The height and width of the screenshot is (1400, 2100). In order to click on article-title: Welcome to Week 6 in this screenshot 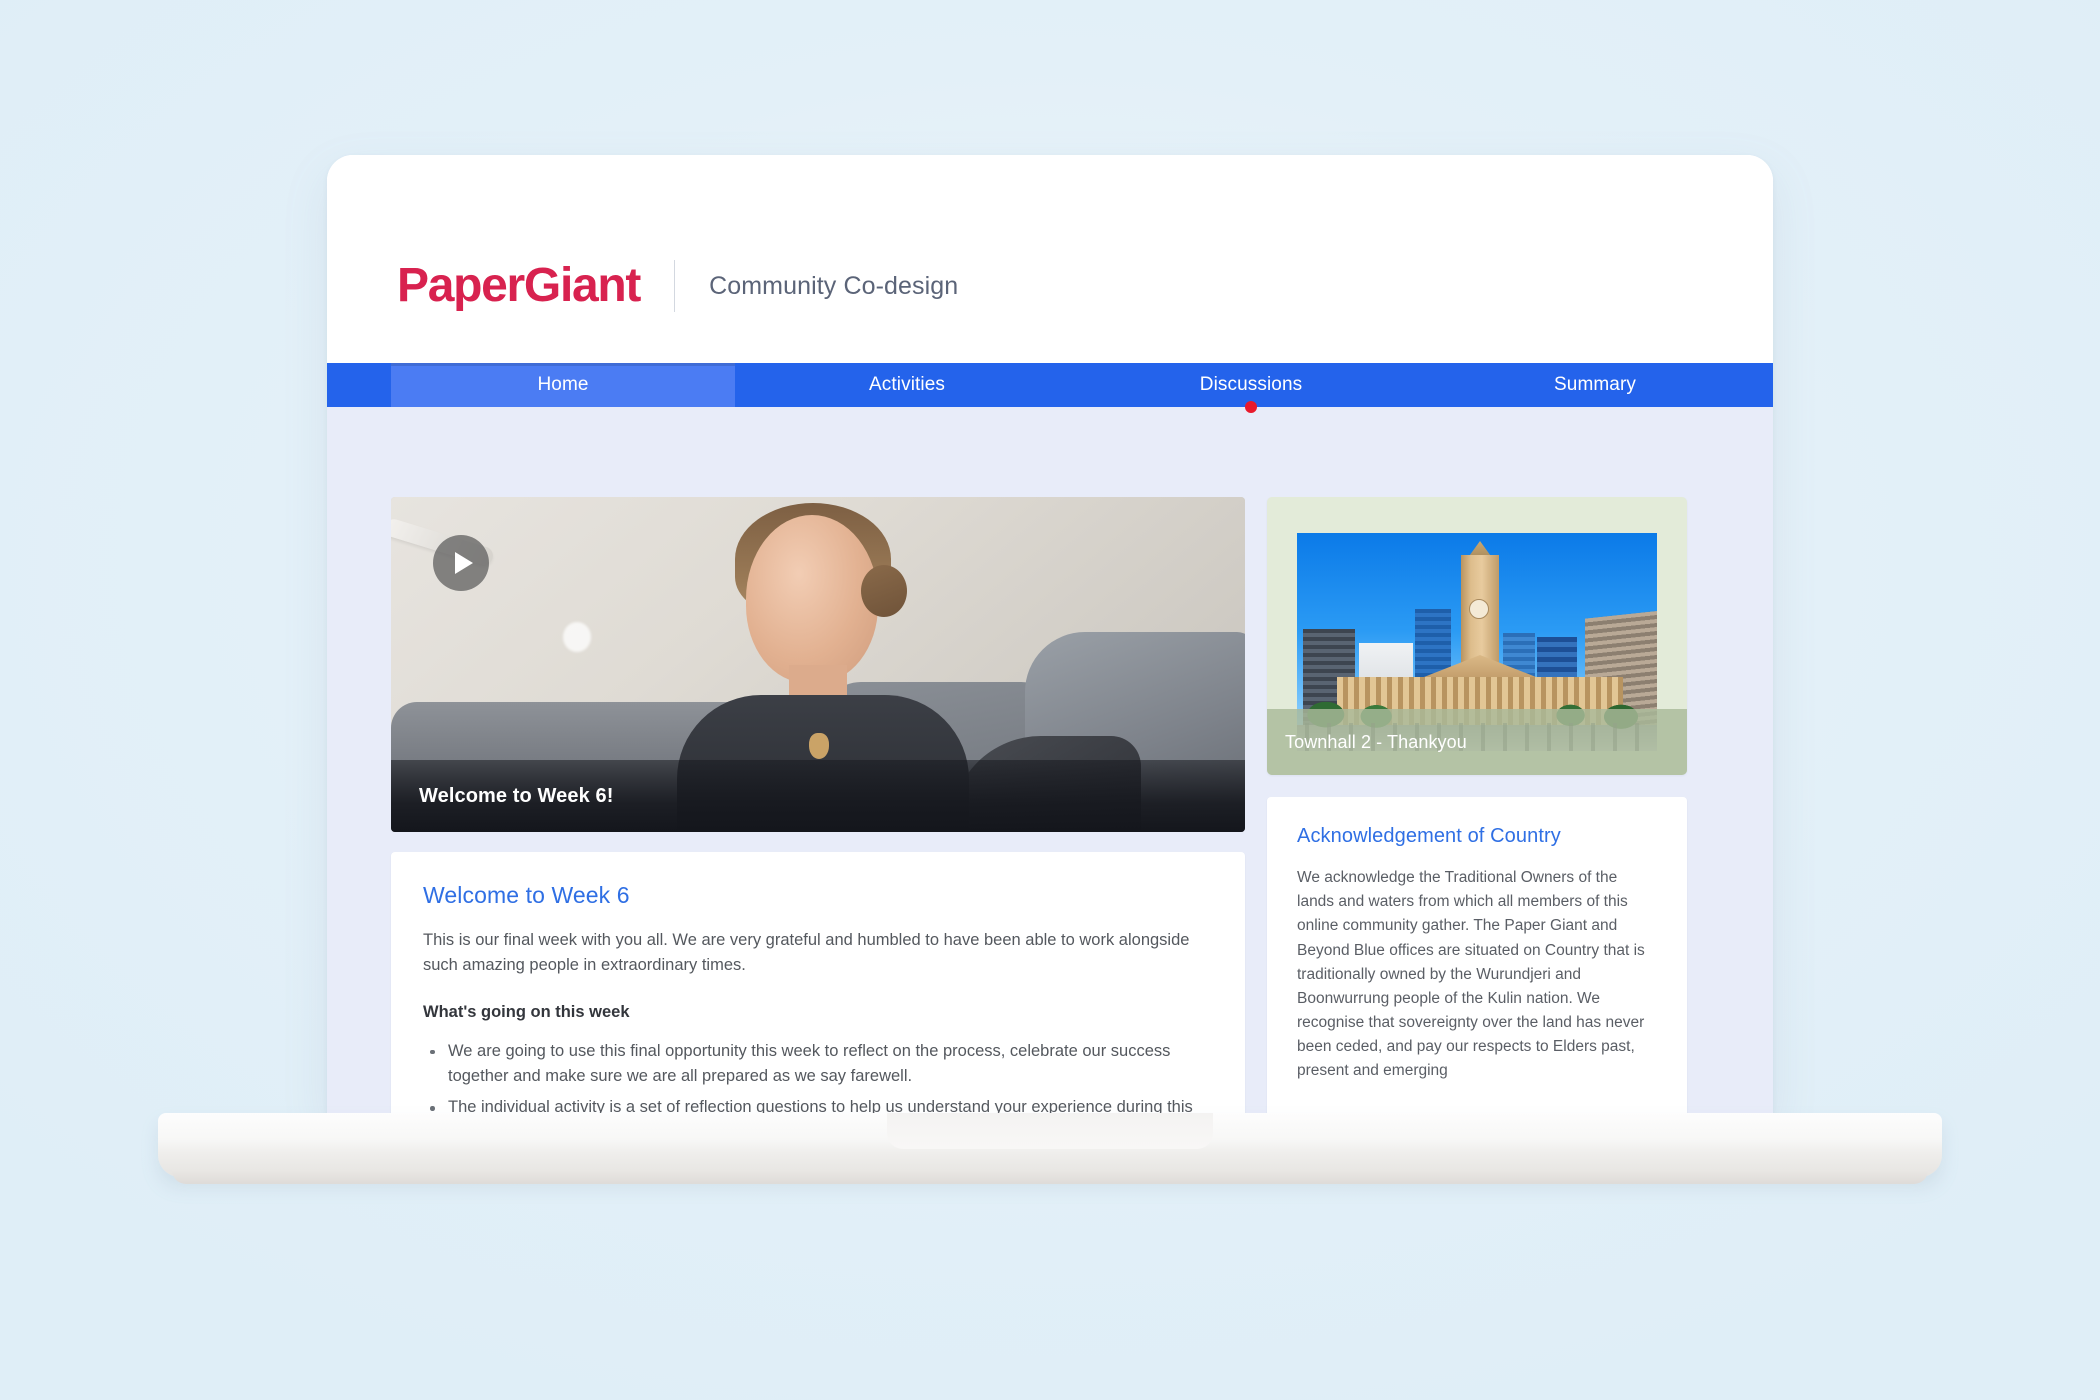, I will do `click(526, 895)`.